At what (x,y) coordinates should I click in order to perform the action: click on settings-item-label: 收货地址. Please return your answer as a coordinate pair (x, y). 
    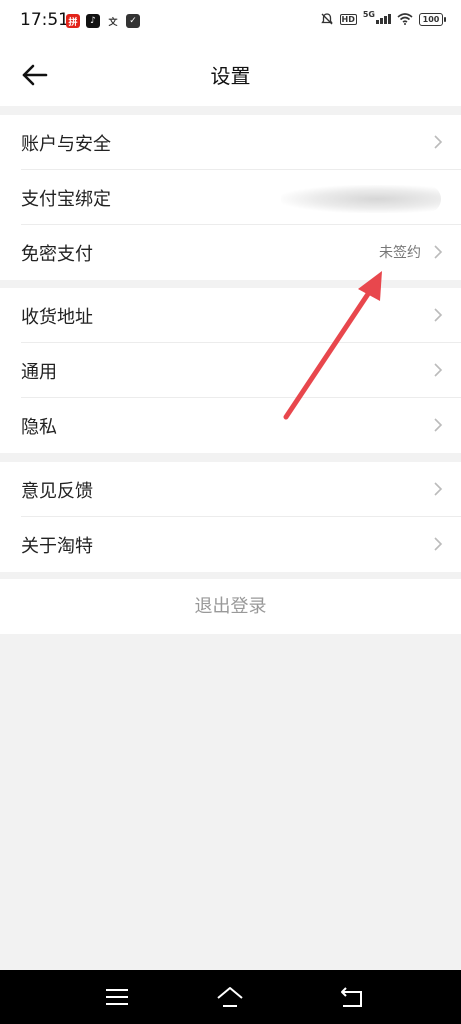
    Looking at the image, I should click on (57, 317).